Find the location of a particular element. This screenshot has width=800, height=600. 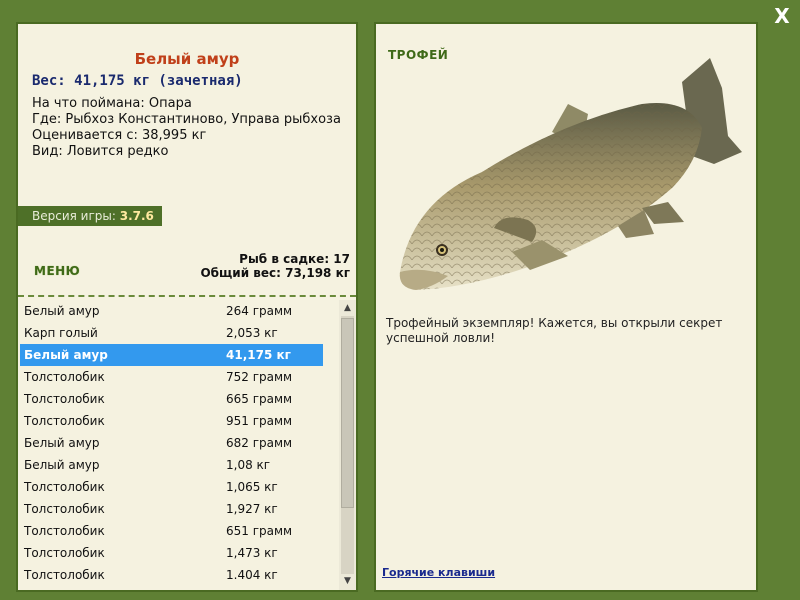

list-item: Толстолобик 1,473 кг is located at coordinates (178, 553).